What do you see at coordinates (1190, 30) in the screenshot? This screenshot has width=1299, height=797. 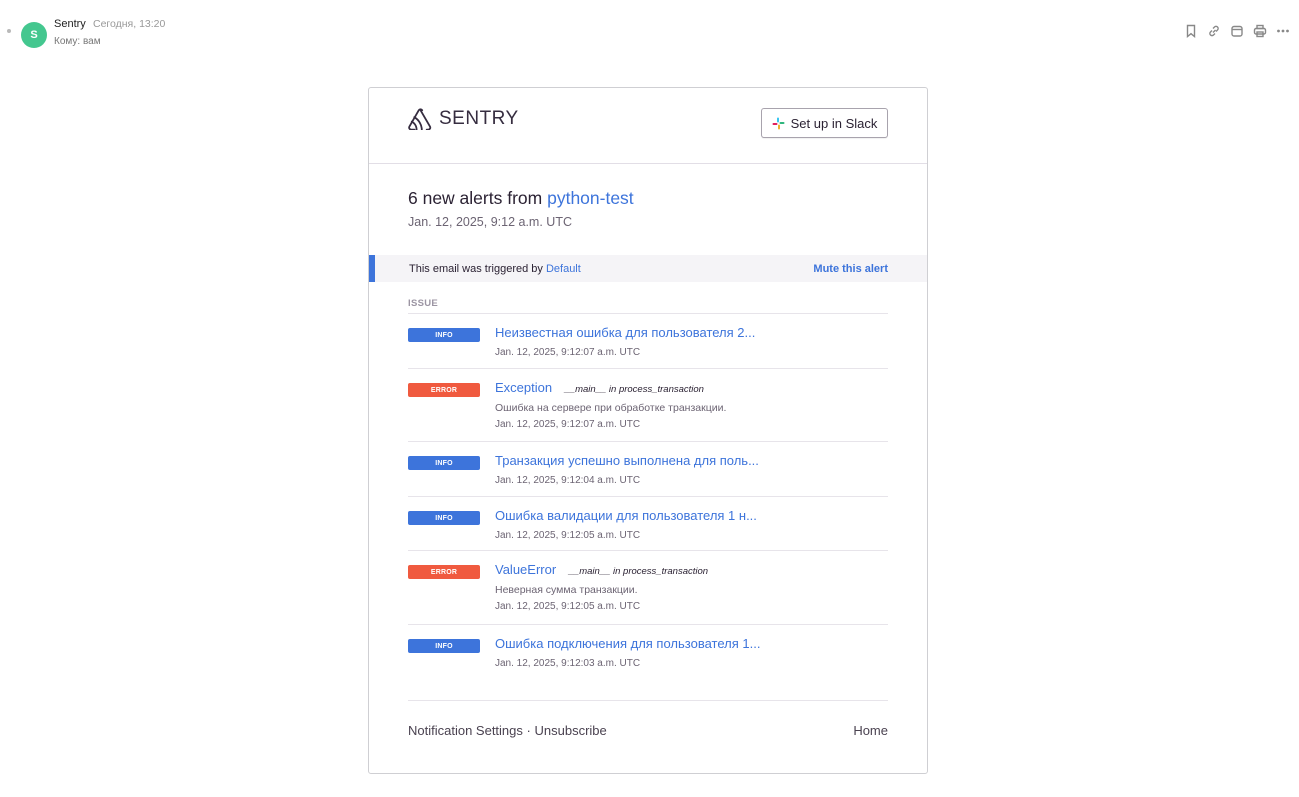 I see `bookmark-icon` at bounding box center [1190, 30].